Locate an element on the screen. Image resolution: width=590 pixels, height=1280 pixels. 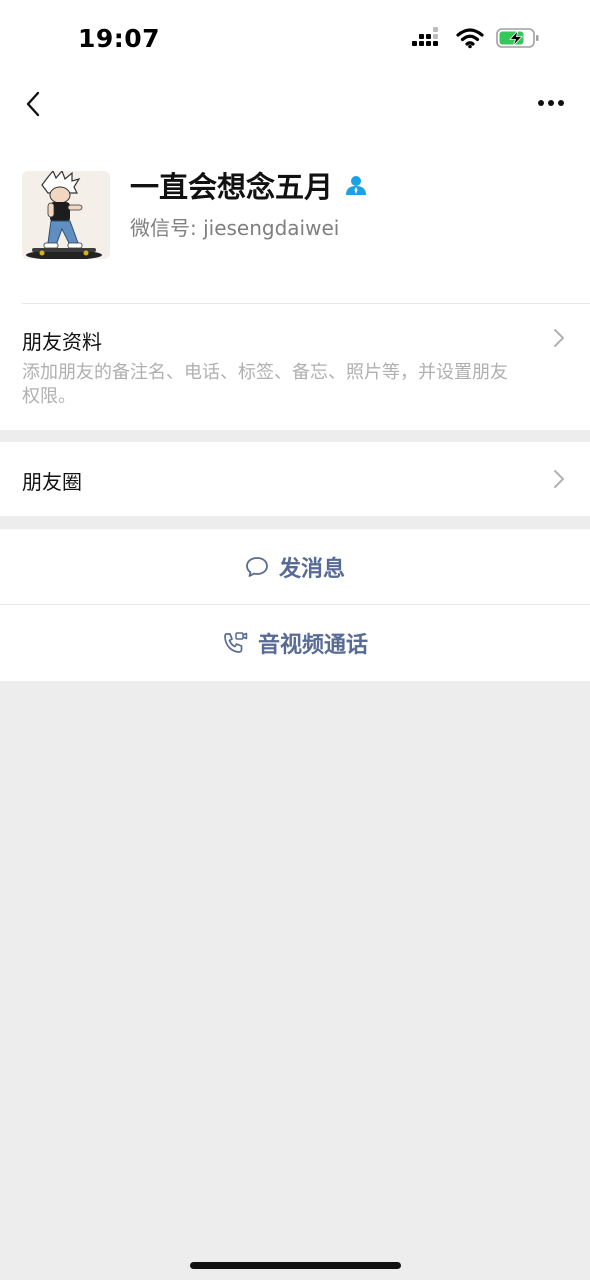
friend-info-description: 添加朋友的备注名、电话、标签、备忘、照片等，并设置朋友权限。 is located at coordinates (265, 384).